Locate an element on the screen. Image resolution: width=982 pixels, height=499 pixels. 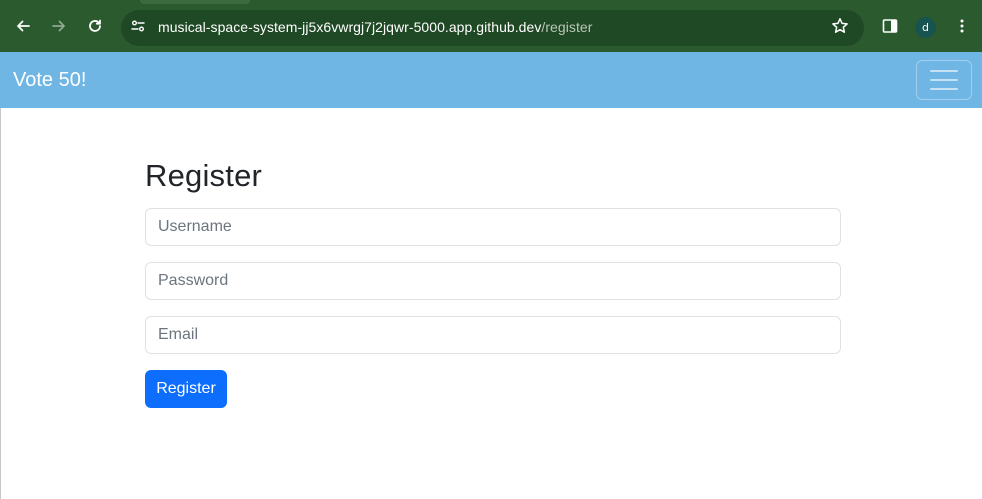
reload-icon is located at coordinates (95, 25).